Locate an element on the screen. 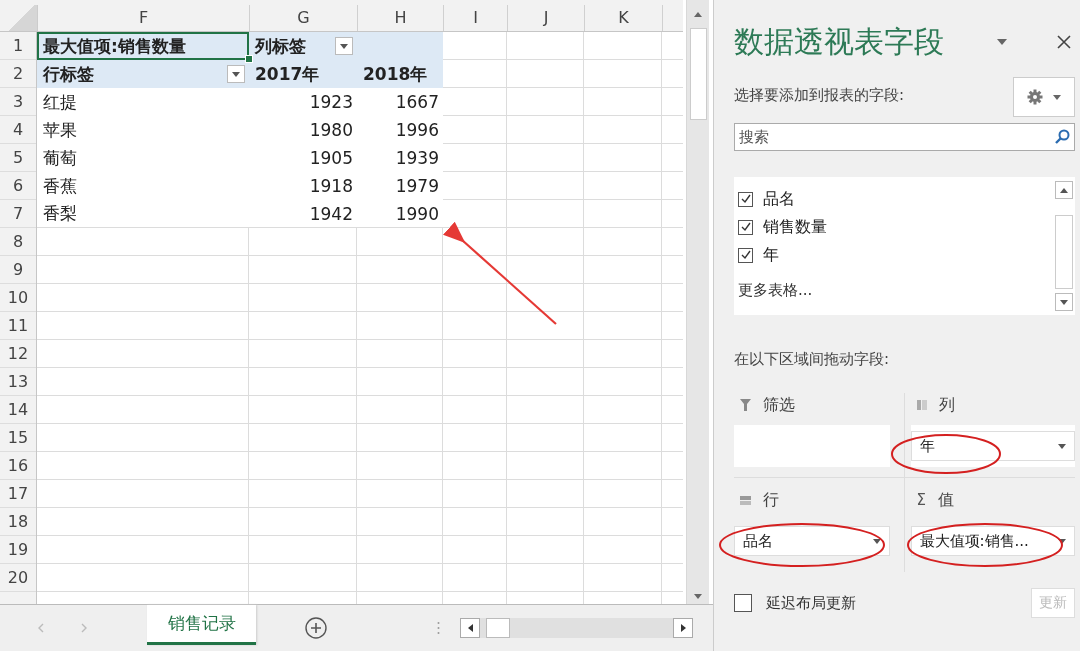 The height and width of the screenshot is (651, 1080). row-header: 14 is located at coordinates (18, 410).